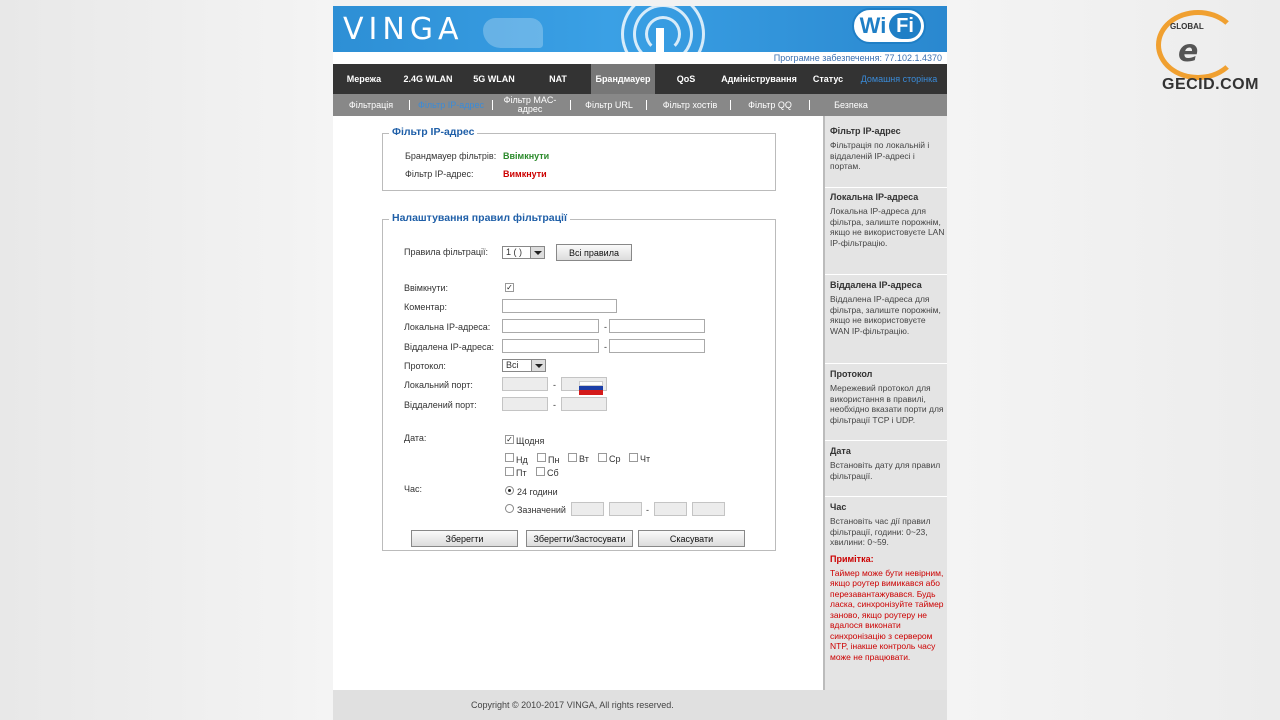  Describe the element at coordinates (594, 252) in the screenshot. I see `all-rules-button: Всі правила` at that location.